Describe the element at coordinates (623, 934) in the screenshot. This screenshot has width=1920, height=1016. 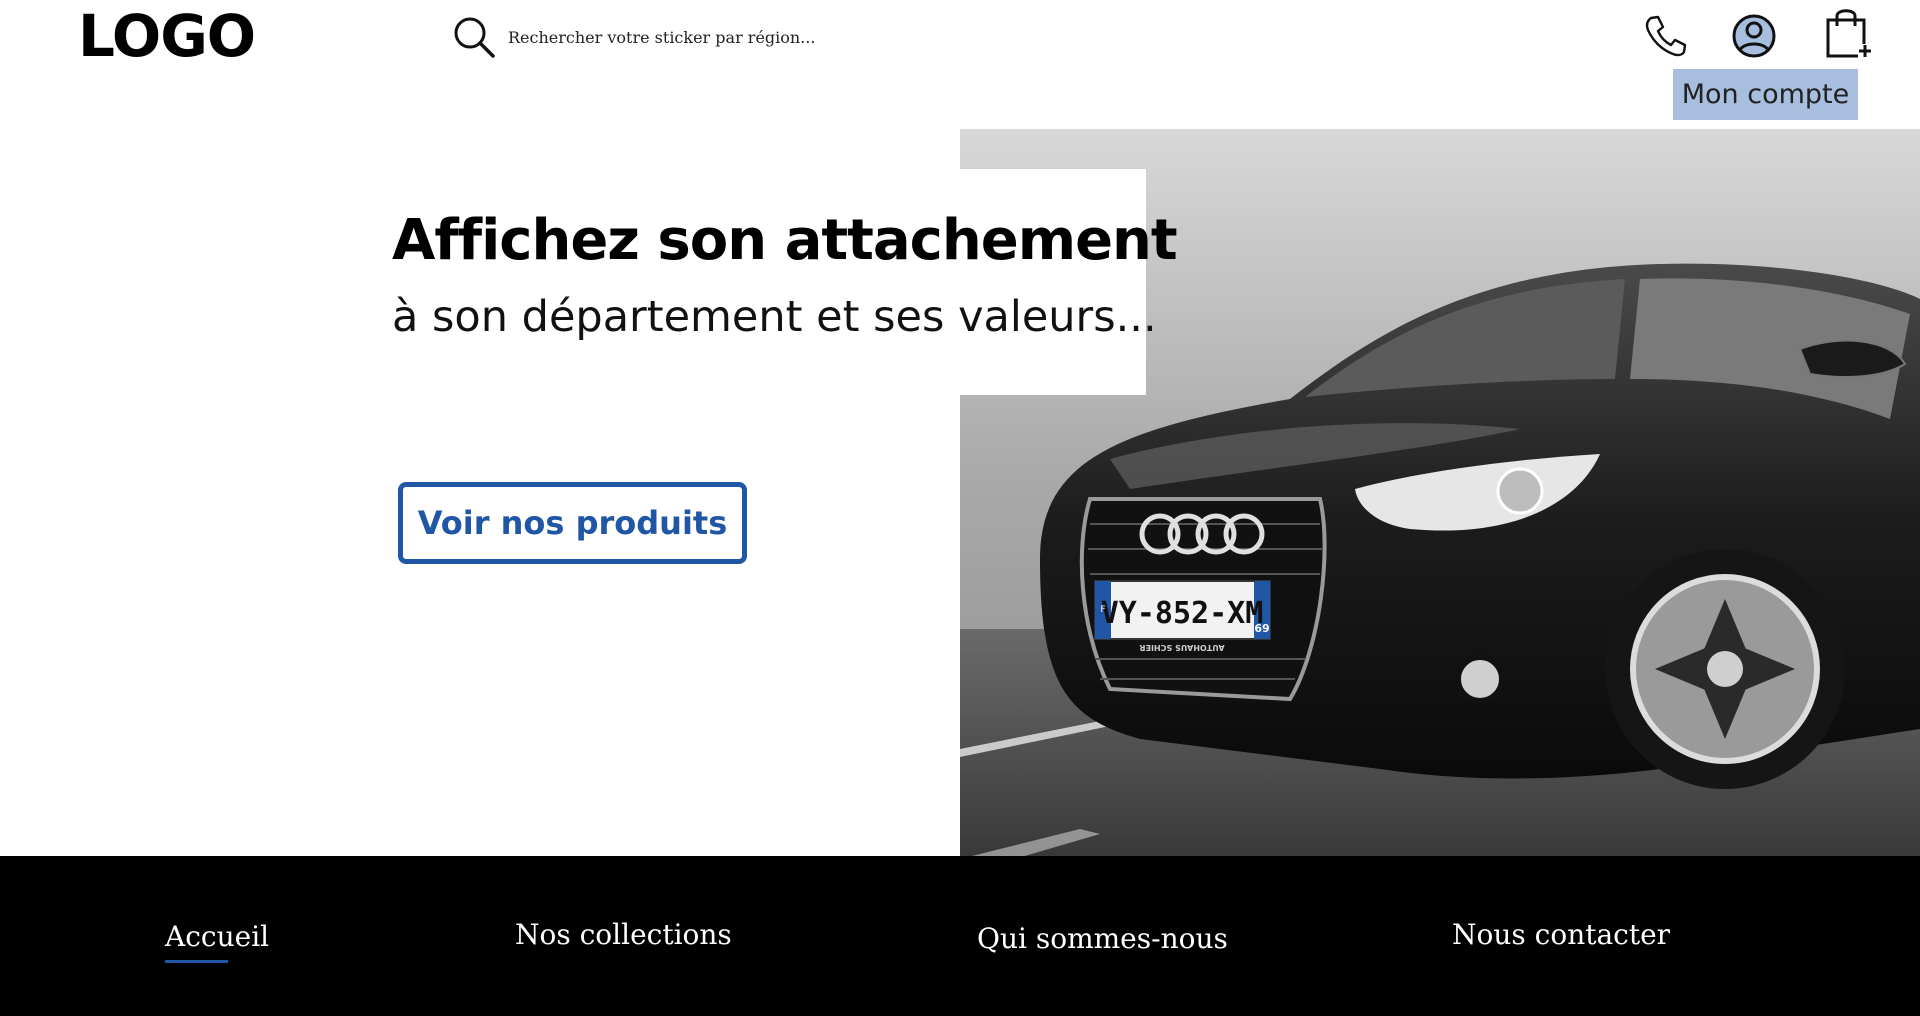
I see `nav-item-collections: Nos collections` at that location.